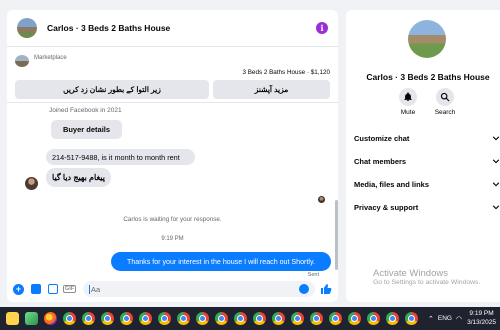 The width and height of the screenshot is (500, 330). Describe the element at coordinates (410, 273) in the screenshot. I see `watermark-title: Activate Windows` at that location.